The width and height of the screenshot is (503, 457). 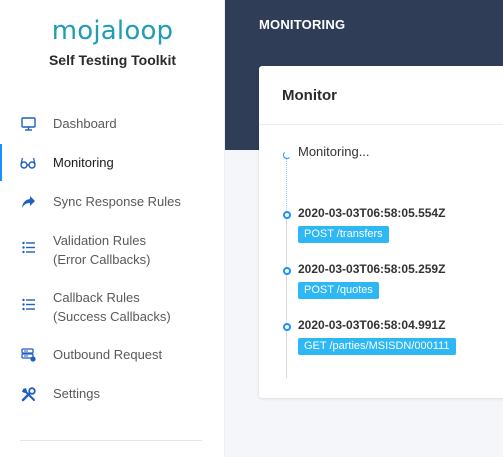 I want to click on event-timestamp: 2020-03-03T06:58:04.991Z, so click(x=372, y=325).